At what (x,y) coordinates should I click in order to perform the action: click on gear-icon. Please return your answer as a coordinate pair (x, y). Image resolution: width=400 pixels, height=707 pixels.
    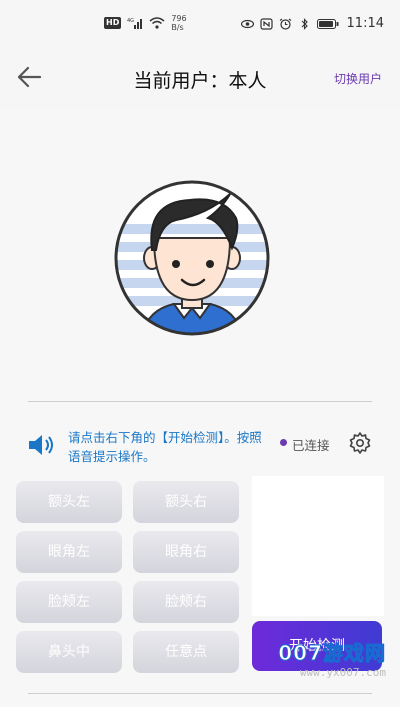
    Looking at the image, I should click on (360, 443).